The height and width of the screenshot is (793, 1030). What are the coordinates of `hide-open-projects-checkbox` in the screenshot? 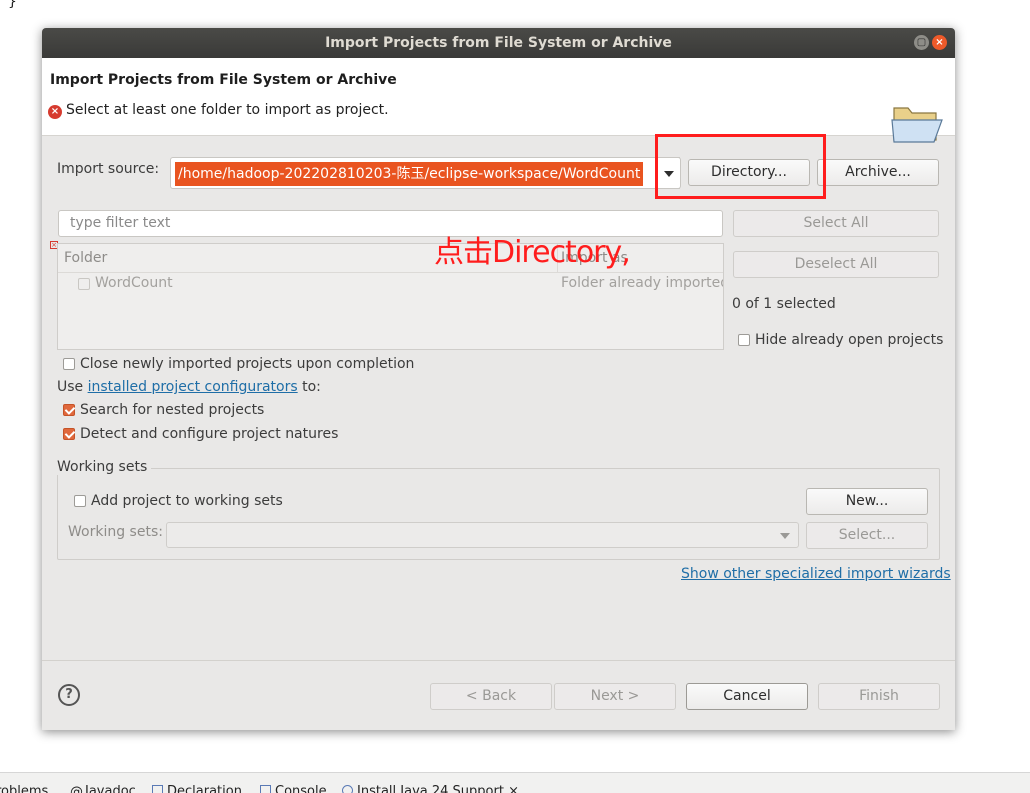 It's located at (744, 340).